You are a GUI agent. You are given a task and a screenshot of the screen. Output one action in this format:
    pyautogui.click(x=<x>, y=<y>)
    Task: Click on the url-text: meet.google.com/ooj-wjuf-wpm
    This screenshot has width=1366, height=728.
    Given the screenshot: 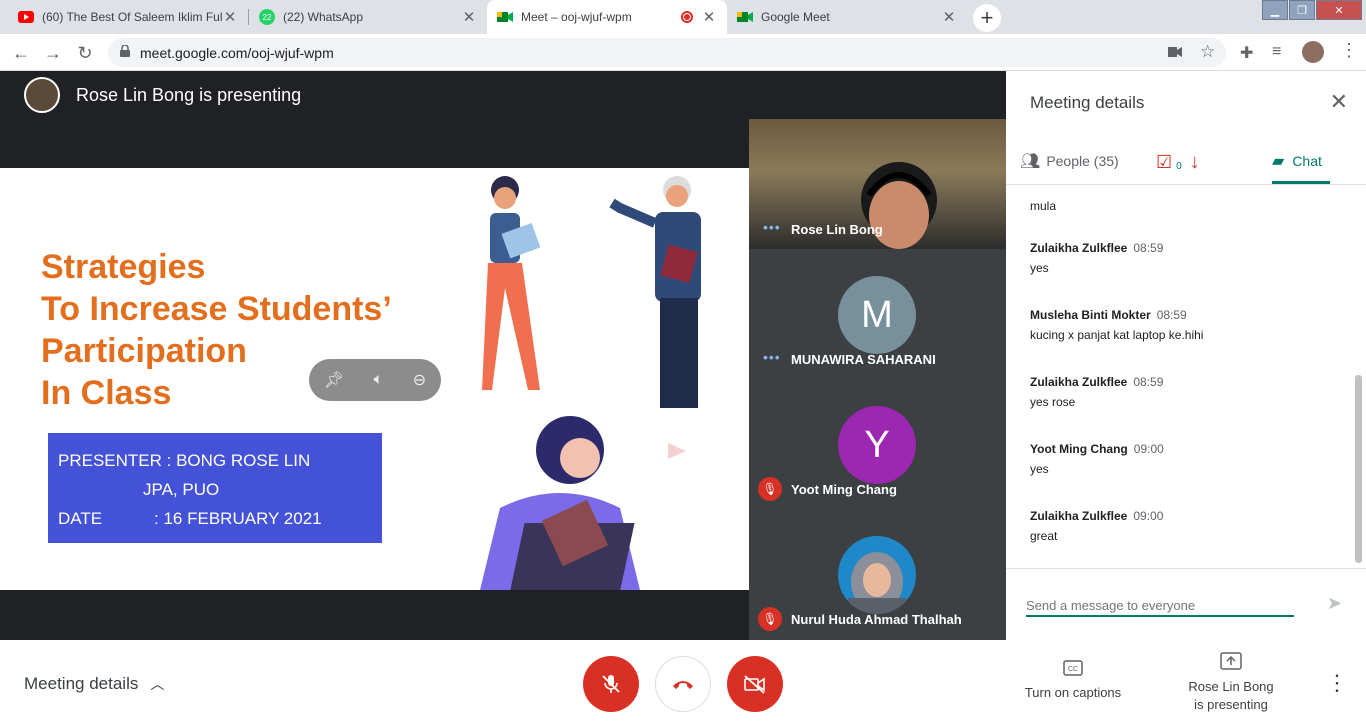 What is the action you would take?
    pyautogui.click(x=237, y=52)
    